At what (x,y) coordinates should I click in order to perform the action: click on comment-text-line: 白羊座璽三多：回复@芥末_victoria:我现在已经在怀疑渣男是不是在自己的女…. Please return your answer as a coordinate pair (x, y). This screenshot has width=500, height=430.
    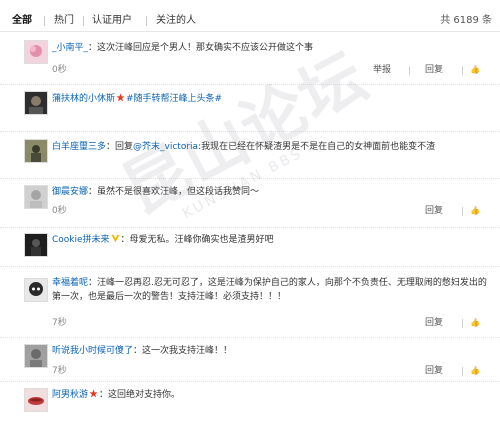
    Looking at the image, I should click on (271, 147).